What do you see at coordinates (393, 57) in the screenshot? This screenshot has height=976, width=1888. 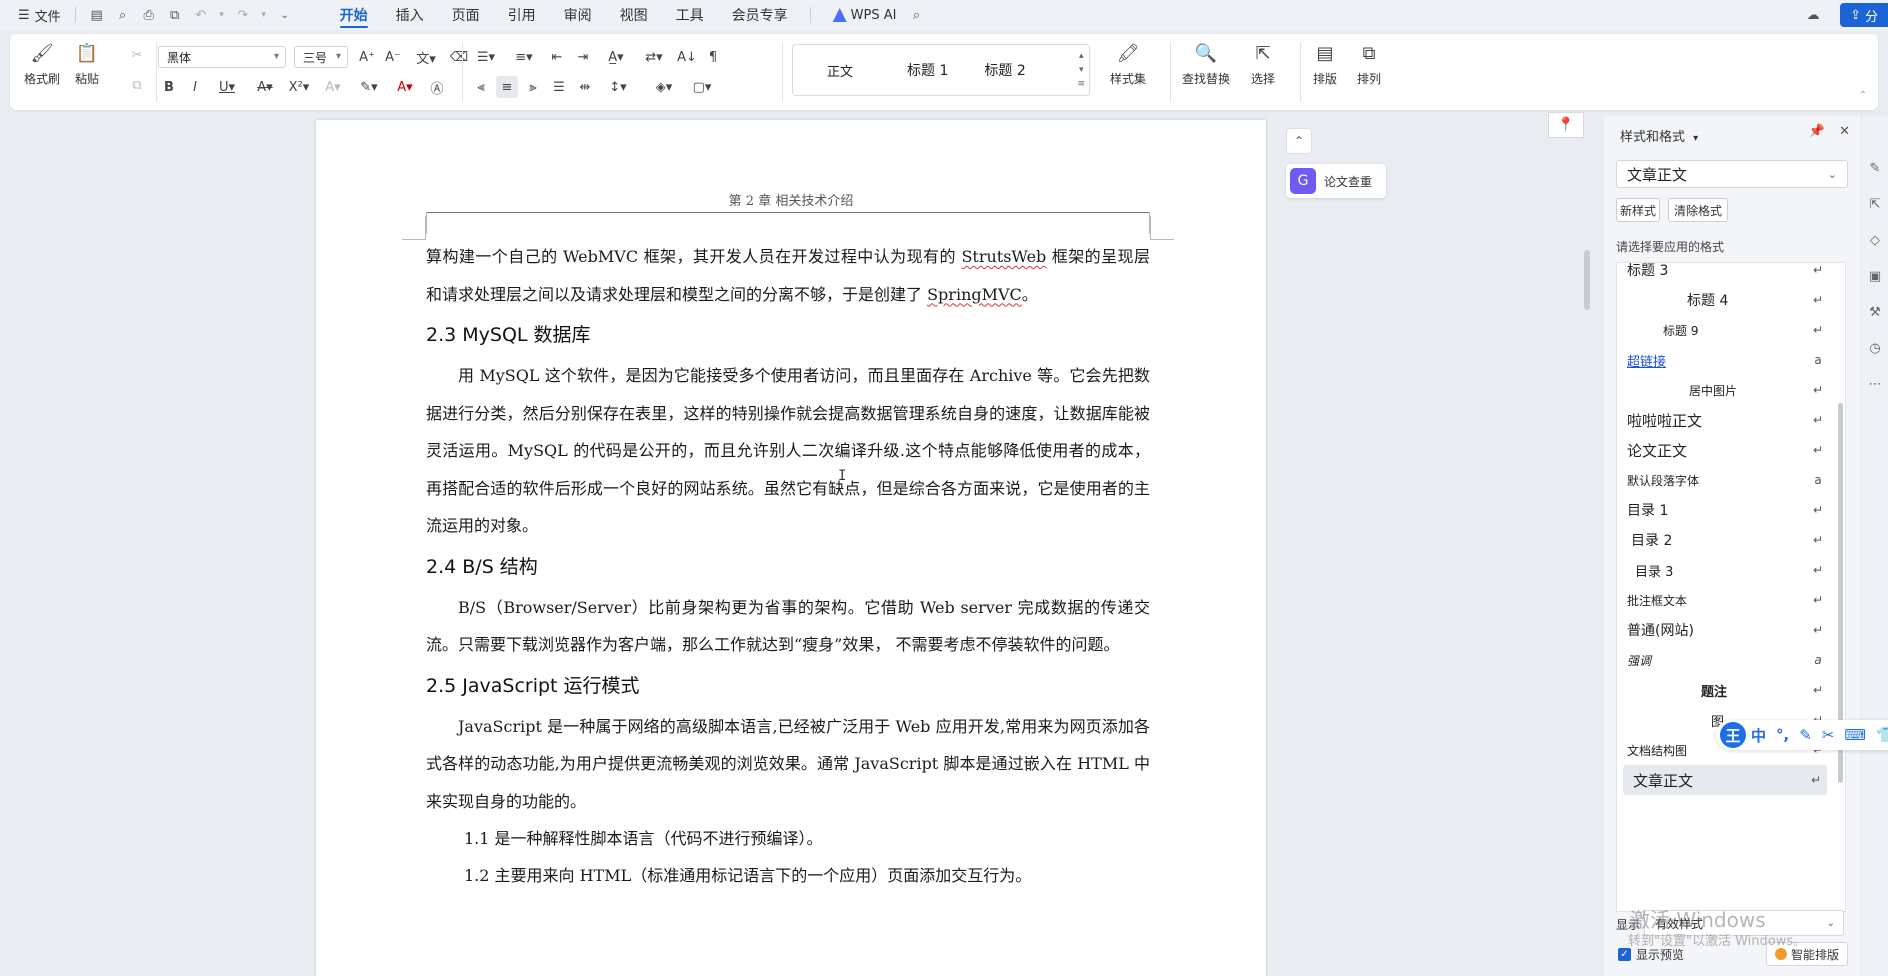 I see `shrink-font-icon: A⁻` at bounding box center [393, 57].